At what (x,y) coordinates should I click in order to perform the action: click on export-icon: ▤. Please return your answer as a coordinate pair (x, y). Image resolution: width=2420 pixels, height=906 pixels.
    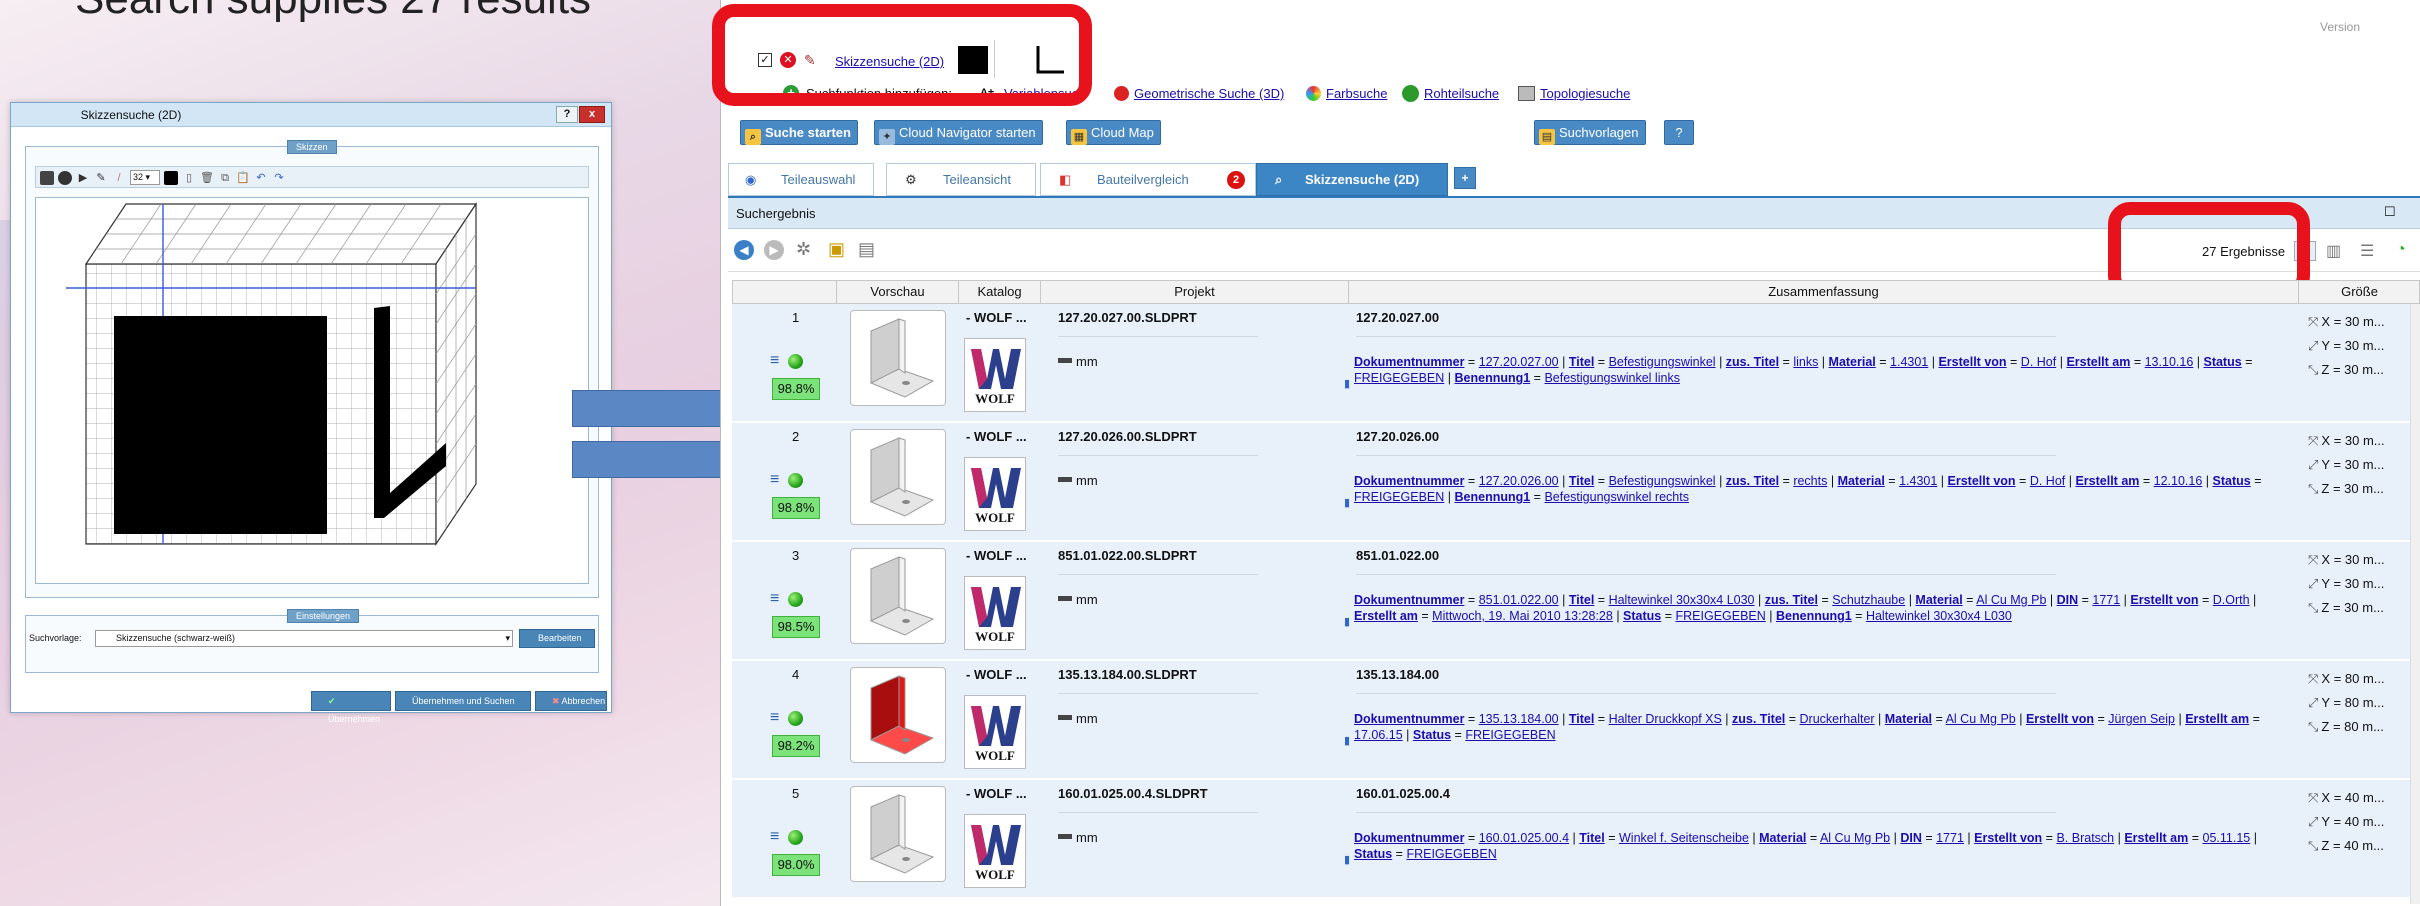
    Looking at the image, I should click on (866, 249).